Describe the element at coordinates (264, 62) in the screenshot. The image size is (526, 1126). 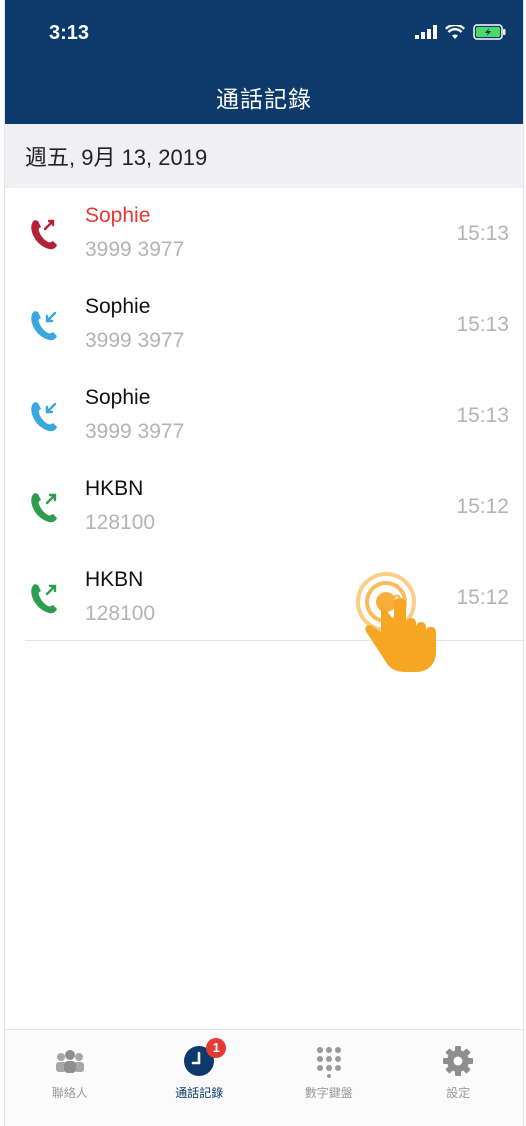
I see `app-header: 3:13 通話記錄` at that location.